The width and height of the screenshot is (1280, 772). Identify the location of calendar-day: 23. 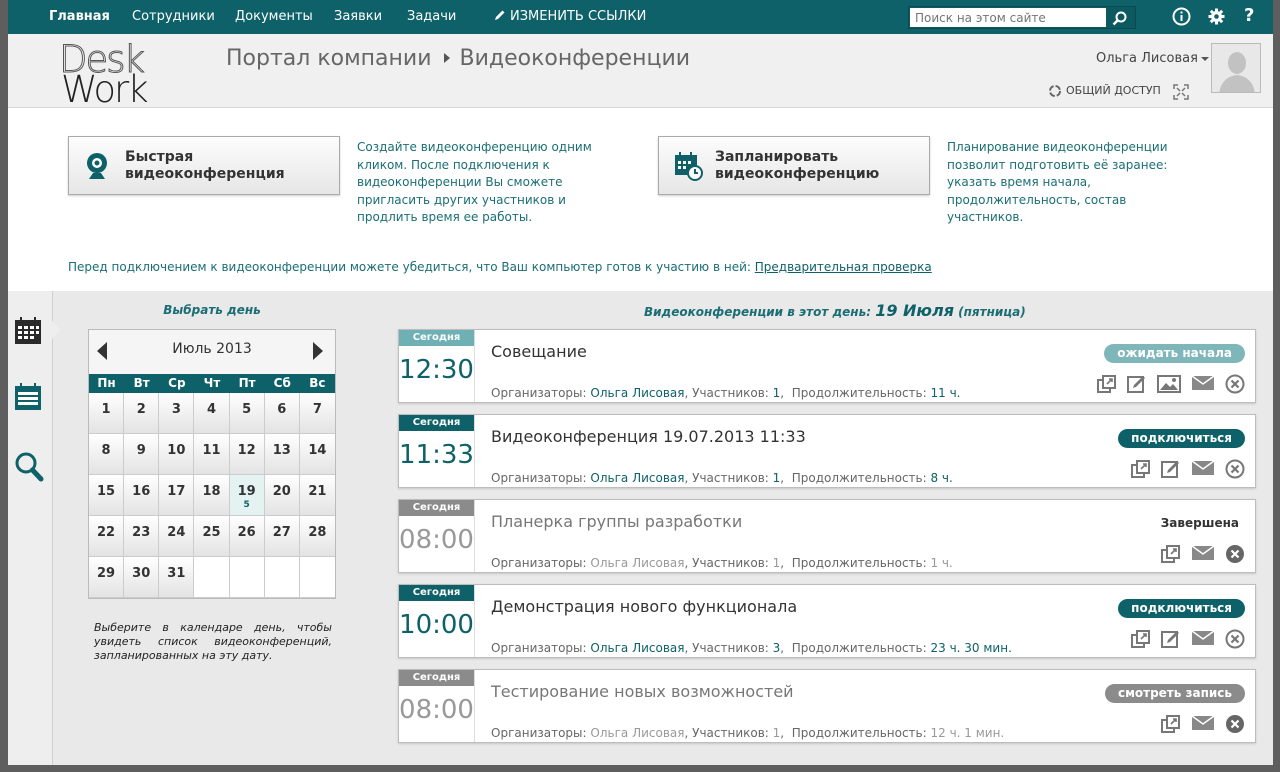
(142, 536).